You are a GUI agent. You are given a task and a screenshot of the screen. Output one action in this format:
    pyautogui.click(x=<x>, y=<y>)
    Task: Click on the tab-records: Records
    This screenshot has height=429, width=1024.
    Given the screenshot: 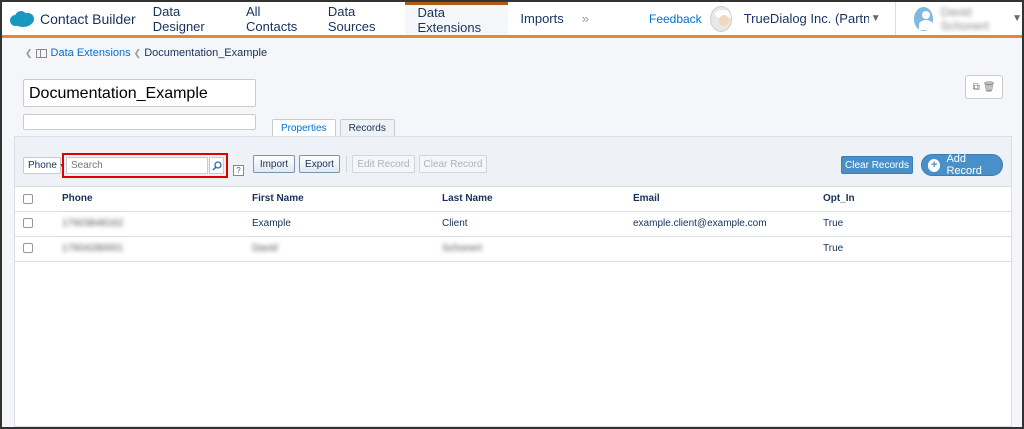 What is the action you would take?
    pyautogui.click(x=367, y=127)
    